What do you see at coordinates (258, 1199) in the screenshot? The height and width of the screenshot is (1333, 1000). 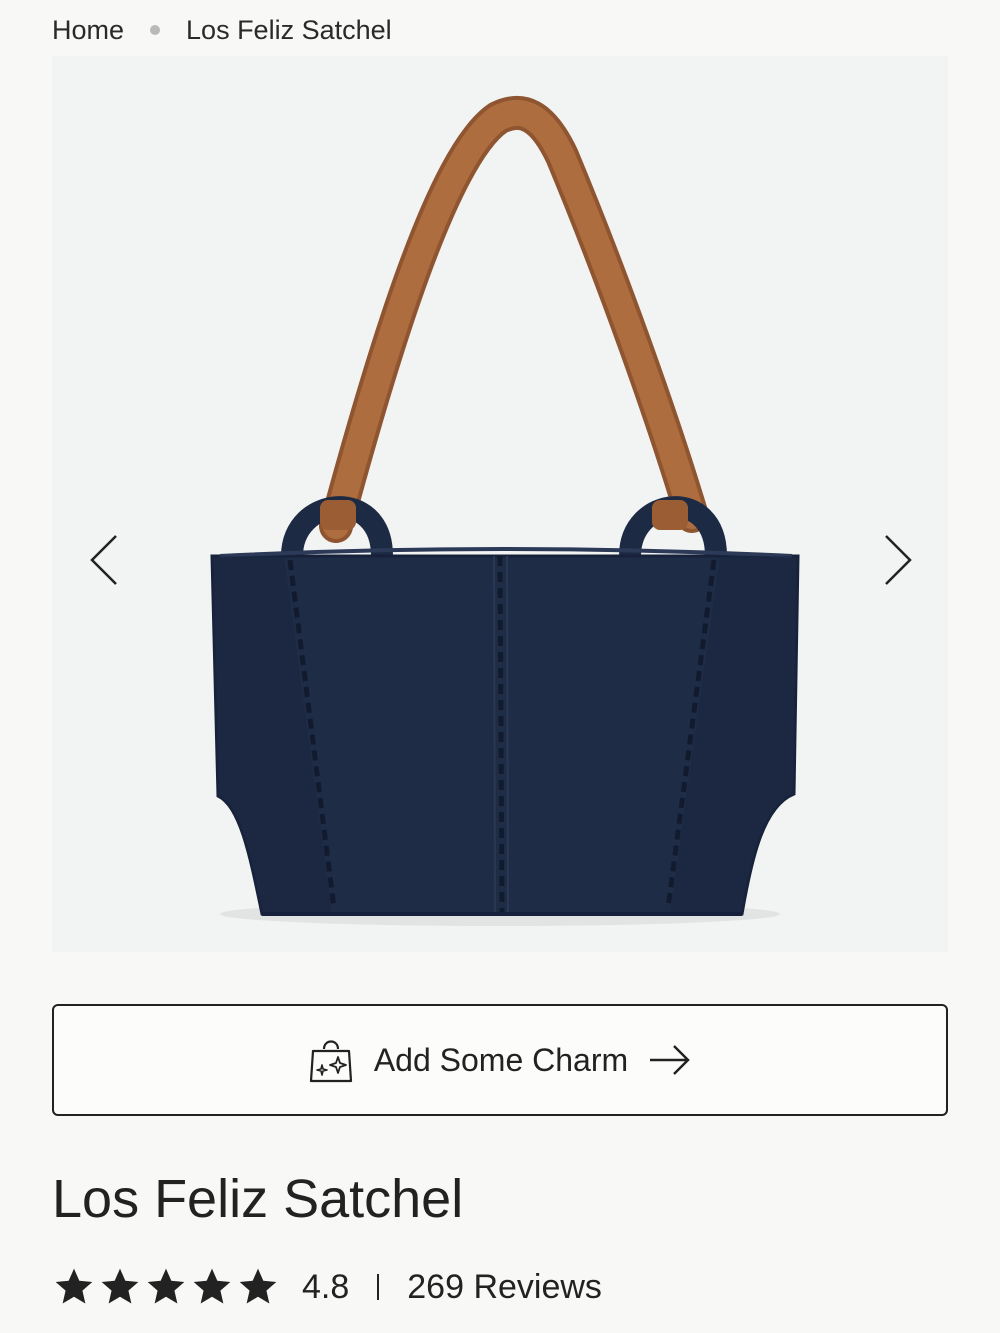 I see `product-title: Los Feliz Satchel` at bounding box center [258, 1199].